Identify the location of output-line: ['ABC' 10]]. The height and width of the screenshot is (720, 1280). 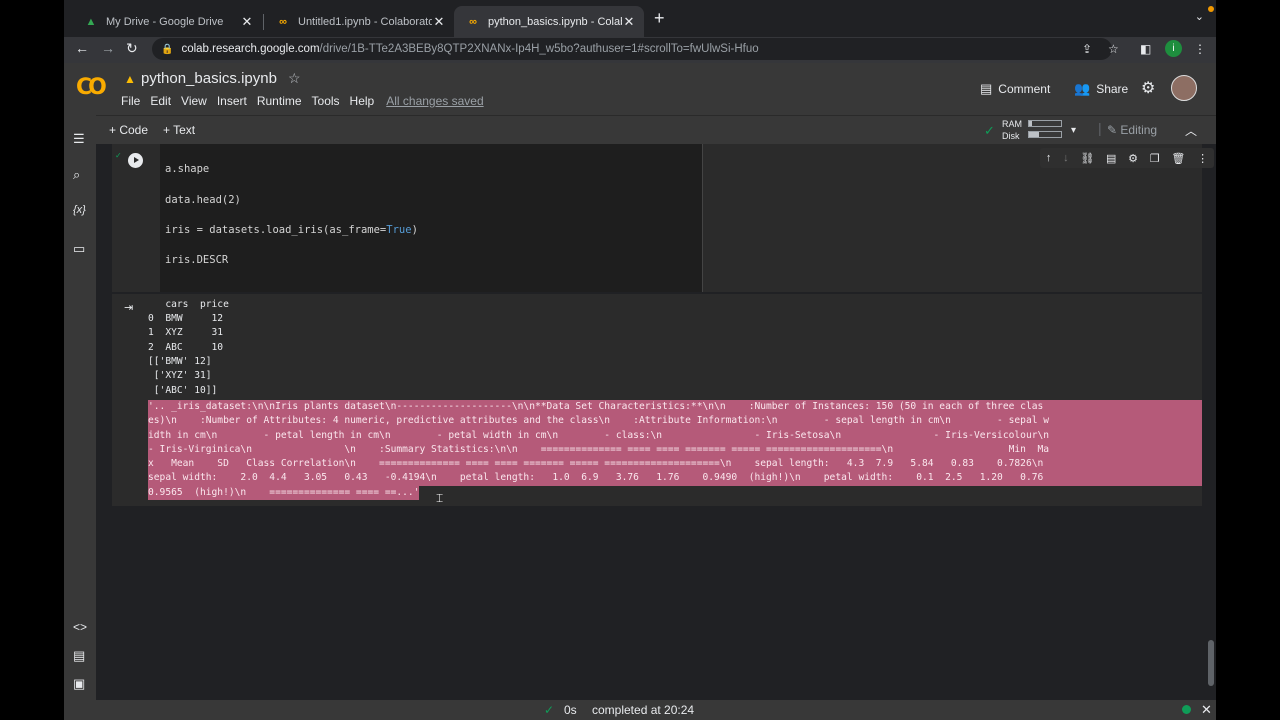
(183, 390).